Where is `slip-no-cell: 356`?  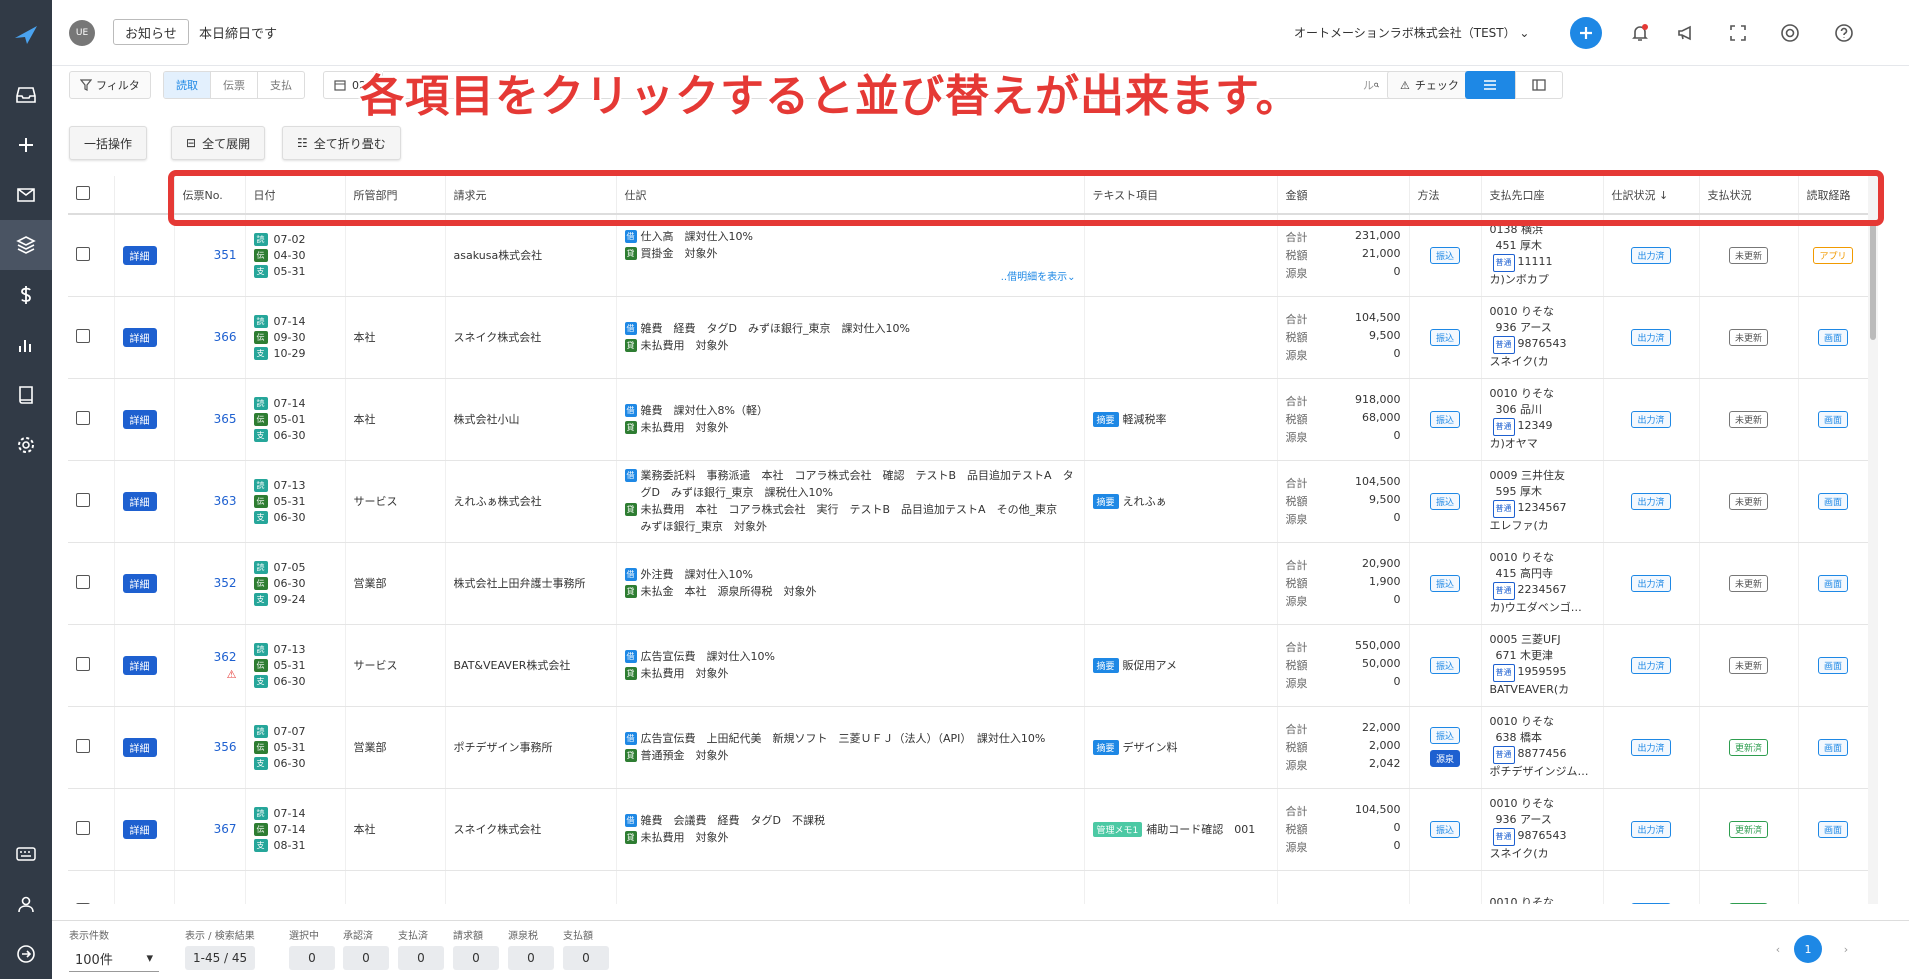 slip-no-cell: 356 is located at coordinates (210, 747).